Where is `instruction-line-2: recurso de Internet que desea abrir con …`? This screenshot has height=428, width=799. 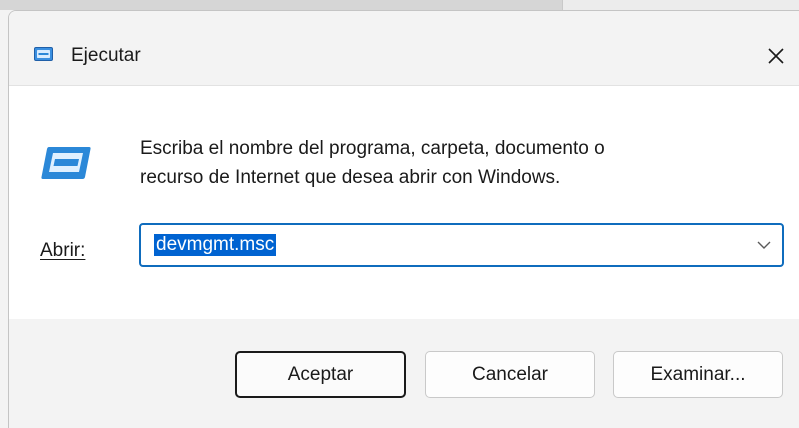 instruction-line-2: recurso de Internet que desea abrir con … is located at coordinates (350, 177).